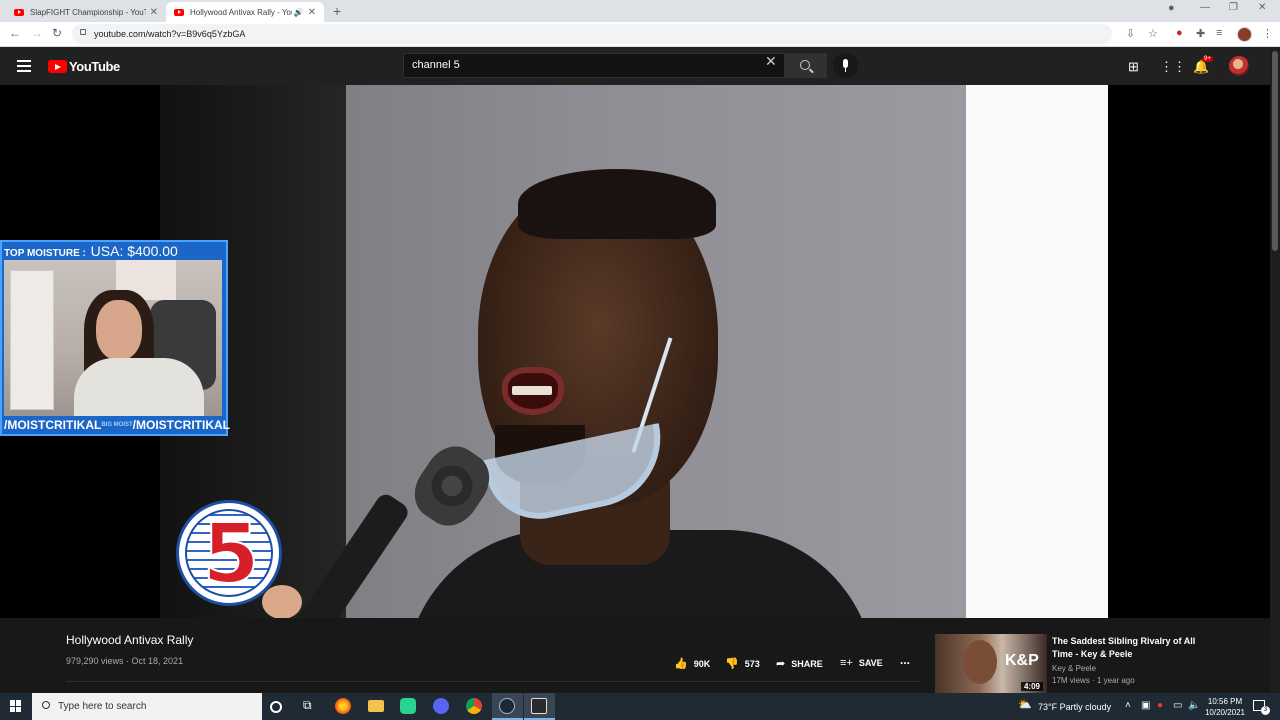 The height and width of the screenshot is (720, 1280). Describe the element at coordinates (493, 681) in the screenshot. I see `divider` at that location.